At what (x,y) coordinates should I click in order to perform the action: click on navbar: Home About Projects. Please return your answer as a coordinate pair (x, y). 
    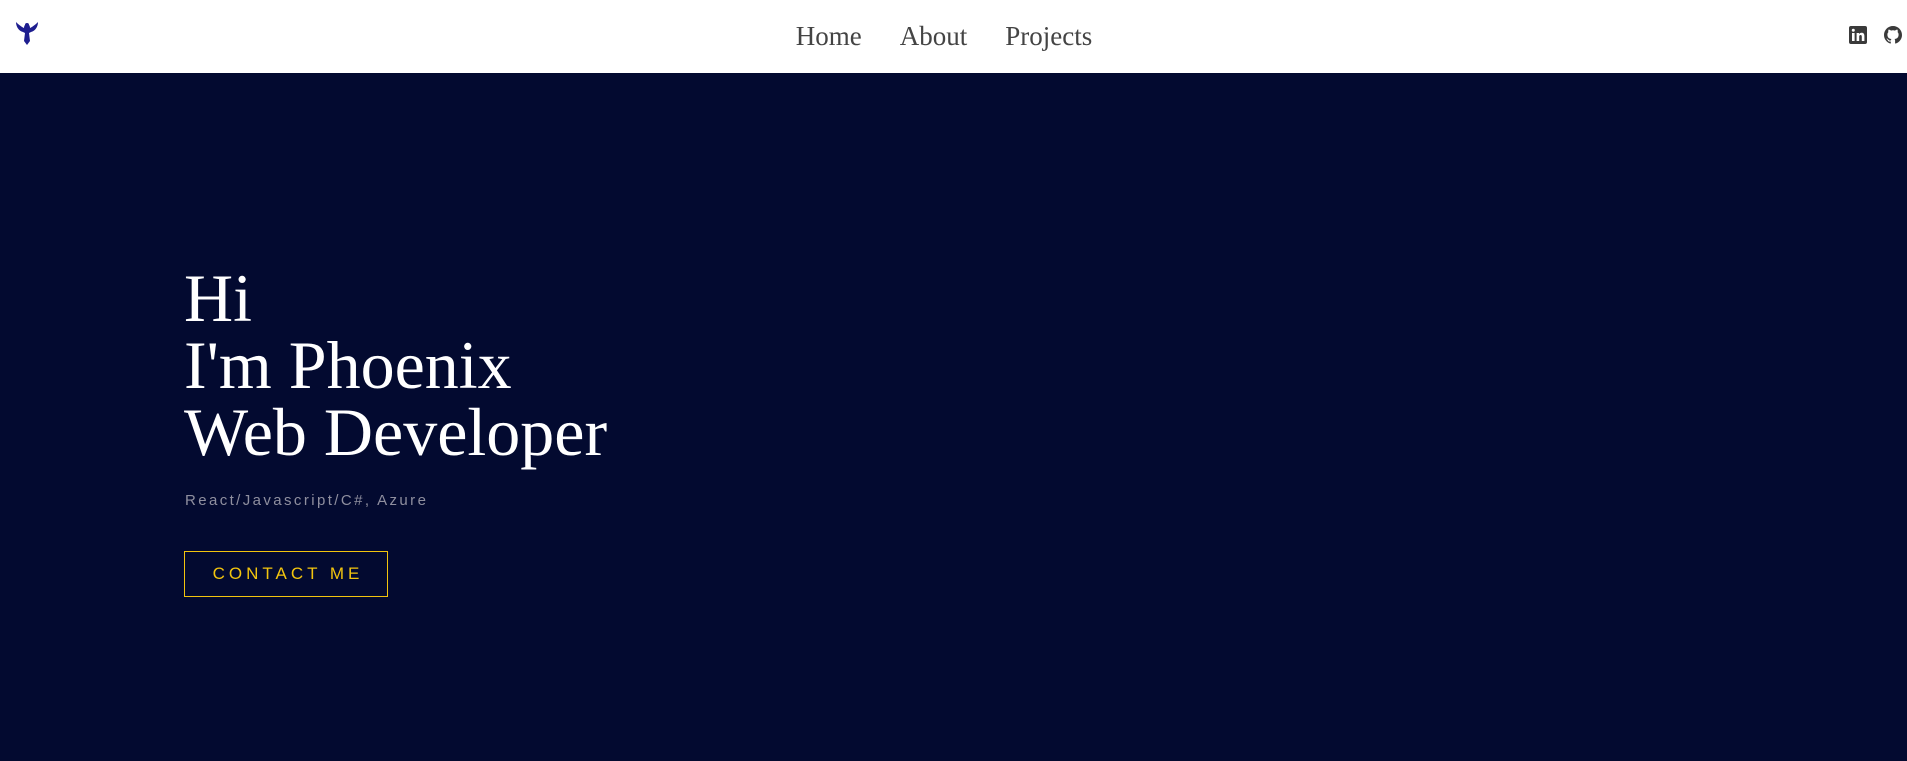
    Looking at the image, I should click on (953, 36).